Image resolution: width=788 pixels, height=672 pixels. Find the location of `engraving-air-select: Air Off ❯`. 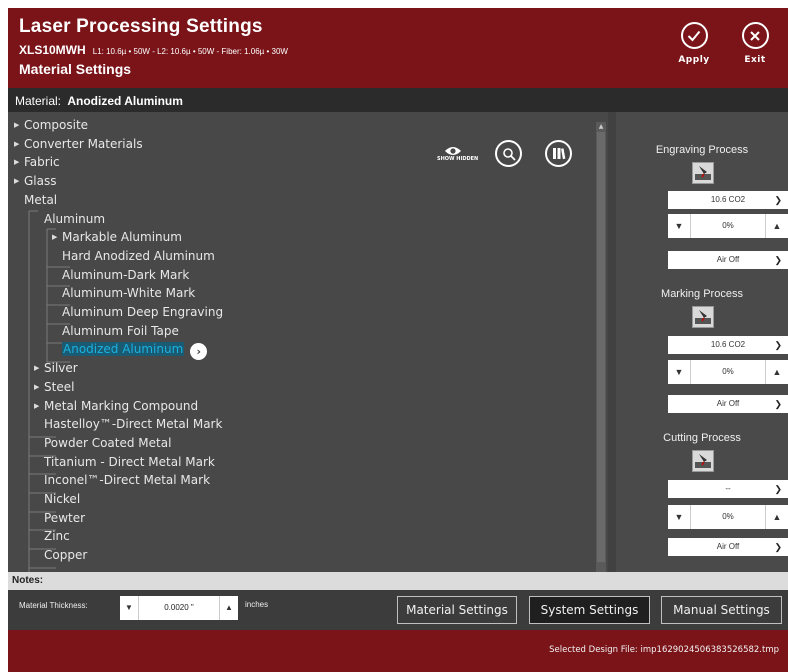

engraving-air-select: Air Off ❯ is located at coordinates (728, 260).